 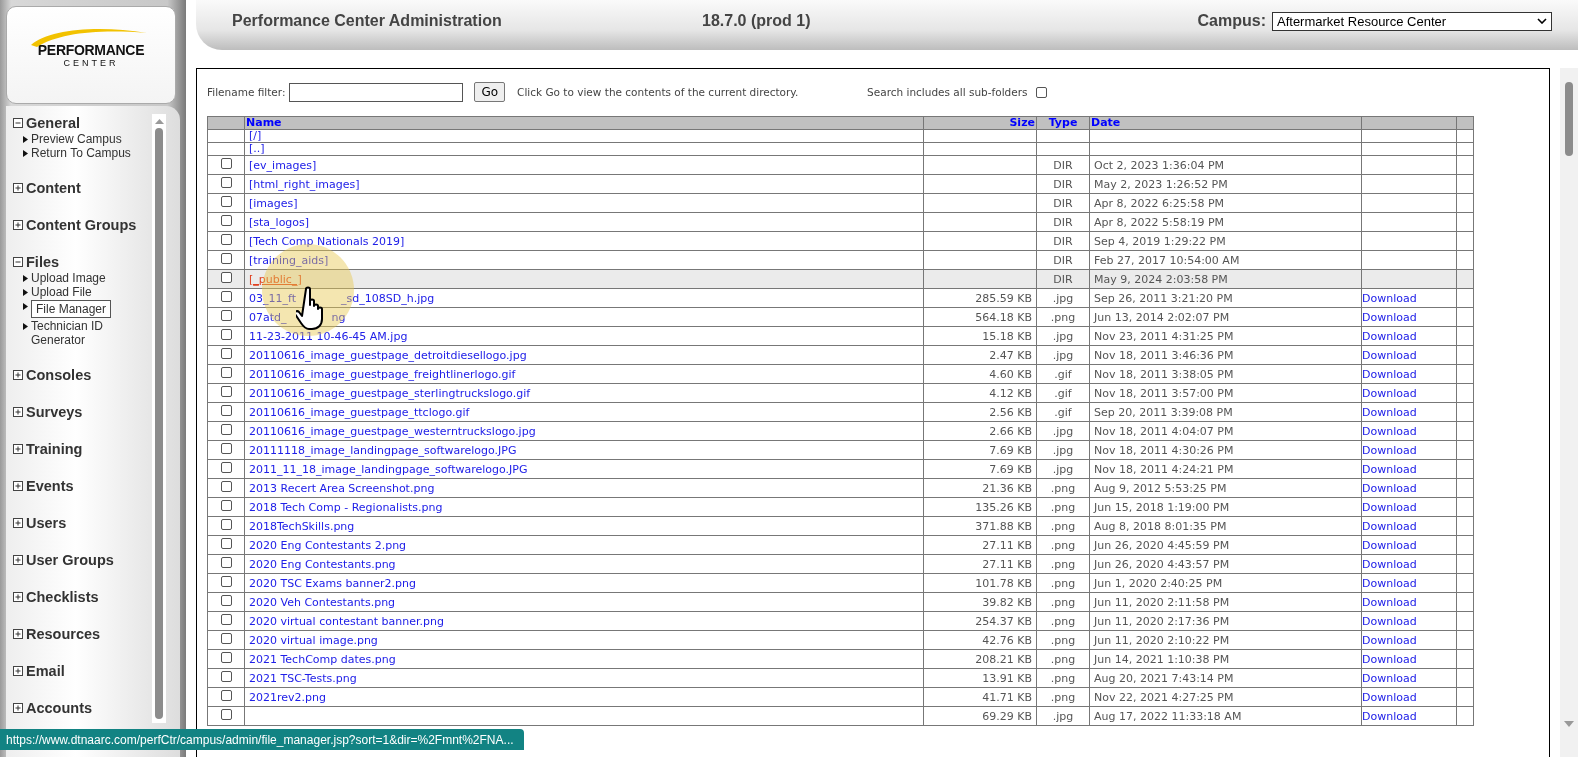 What do you see at coordinates (76, 139) in the screenshot?
I see `sidebar-item: Preview Campus` at bounding box center [76, 139].